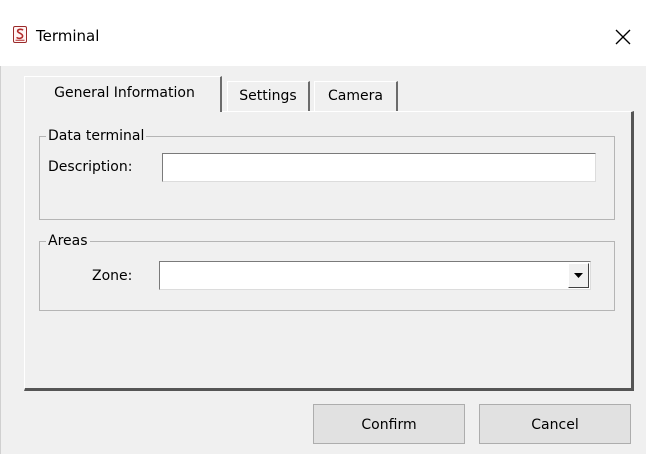 This screenshot has height=454, width=646. I want to click on areas-legend: Areas, so click(68, 241).